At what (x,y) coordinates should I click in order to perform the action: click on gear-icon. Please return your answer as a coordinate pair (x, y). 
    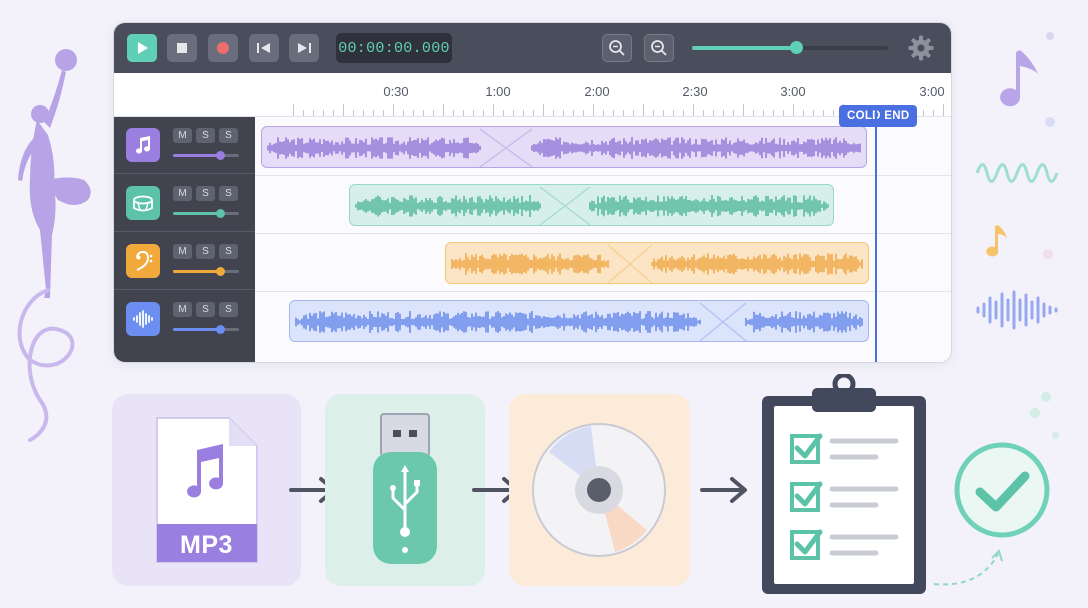
    Looking at the image, I should click on (921, 48).